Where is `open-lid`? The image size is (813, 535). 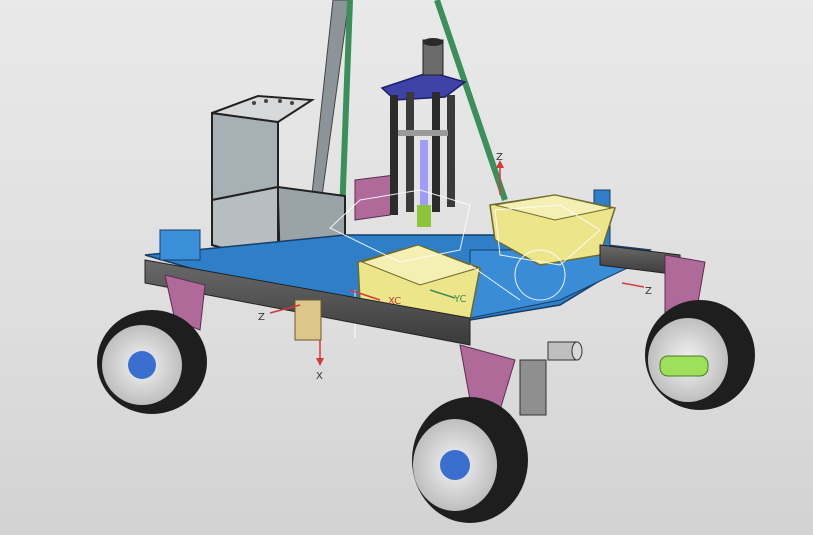 open-lid is located at coordinates (245, 156).